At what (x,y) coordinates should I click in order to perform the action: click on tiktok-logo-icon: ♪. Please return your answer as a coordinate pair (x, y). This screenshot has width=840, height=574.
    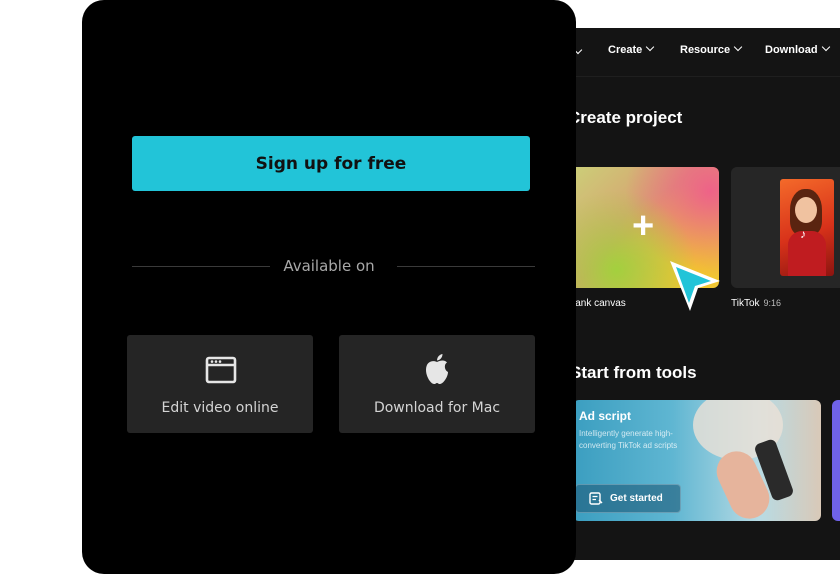
    Looking at the image, I should click on (803, 234).